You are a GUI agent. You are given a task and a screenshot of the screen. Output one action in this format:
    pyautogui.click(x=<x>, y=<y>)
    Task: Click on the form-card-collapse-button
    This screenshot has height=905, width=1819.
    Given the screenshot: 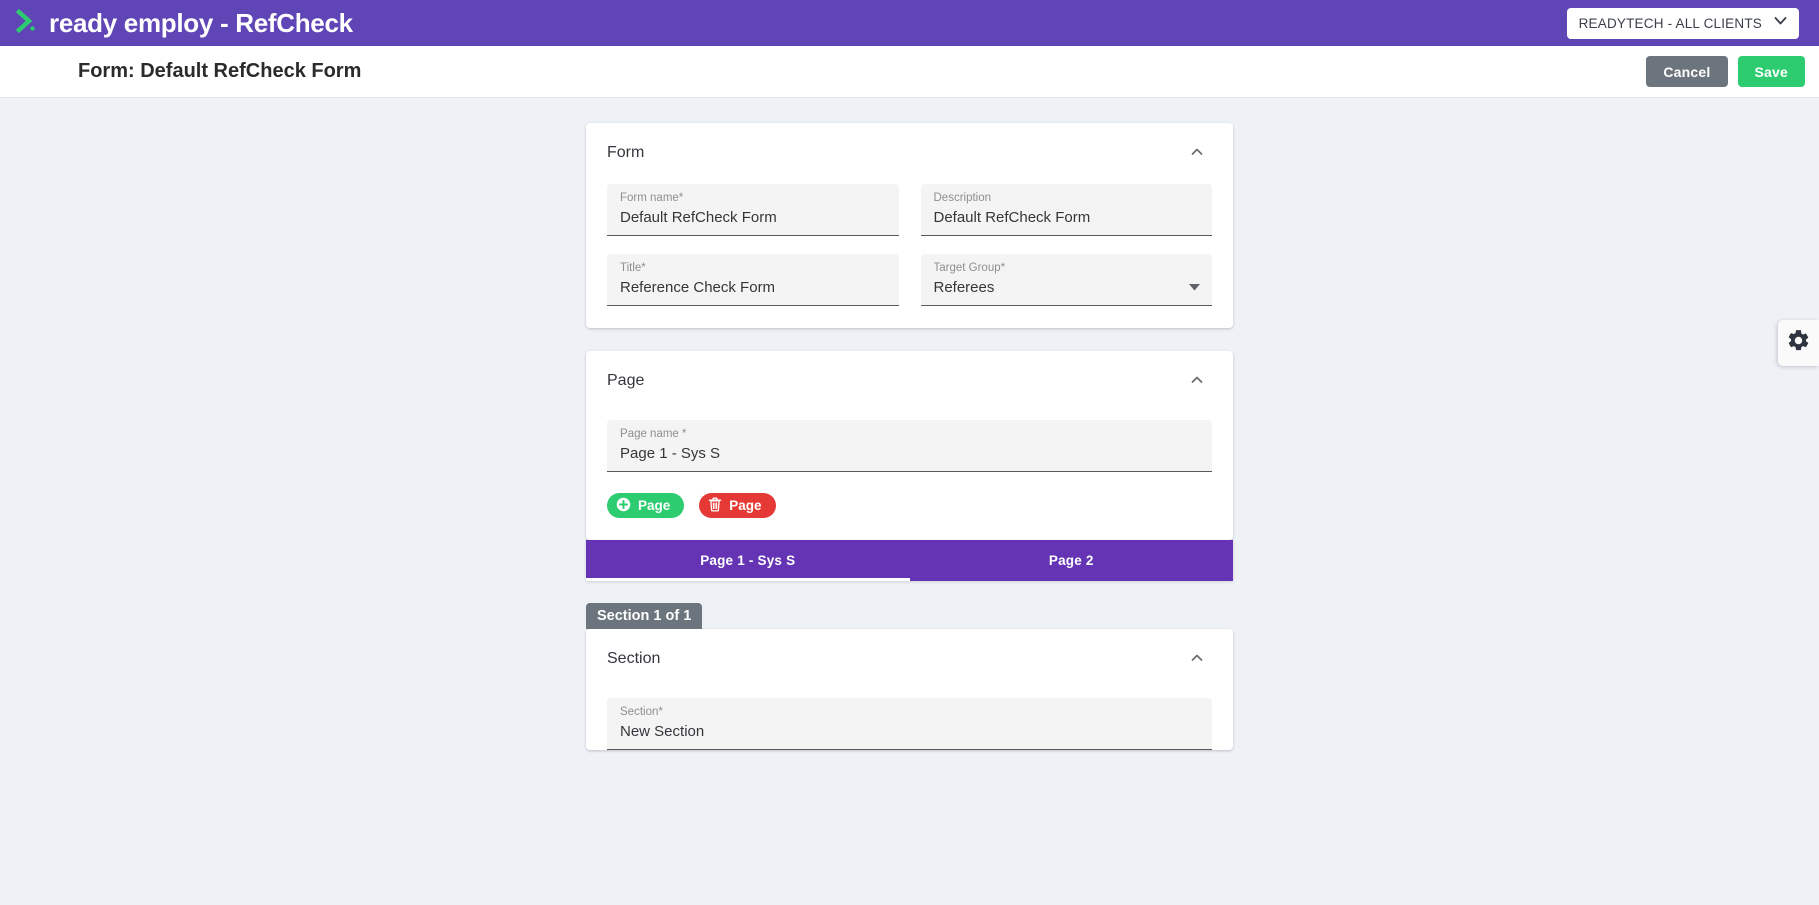 What is the action you would take?
    pyautogui.click(x=1197, y=153)
    